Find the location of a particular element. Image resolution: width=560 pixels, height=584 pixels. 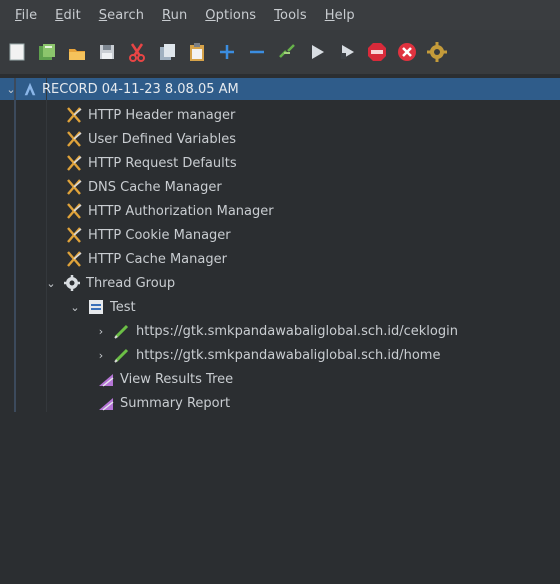

toggle-button is located at coordinates (287, 52).